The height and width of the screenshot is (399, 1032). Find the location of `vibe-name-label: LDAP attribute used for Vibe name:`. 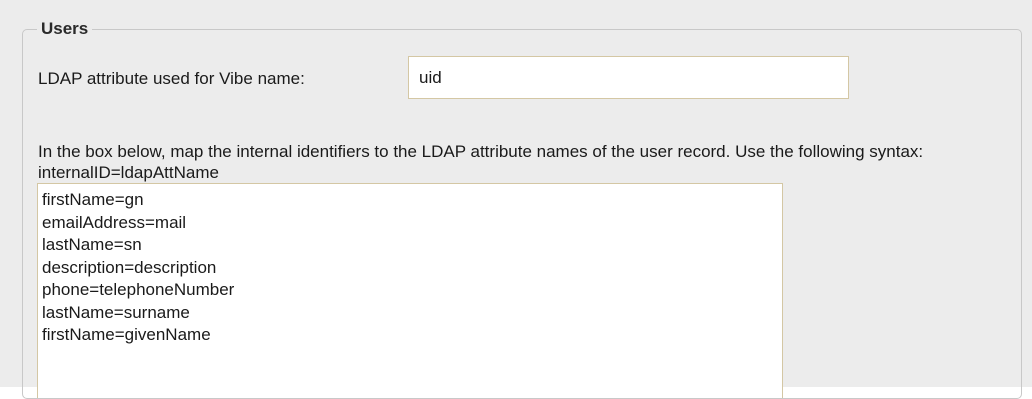

vibe-name-label: LDAP attribute used for Vibe name: is located at coordinates (171, 78).